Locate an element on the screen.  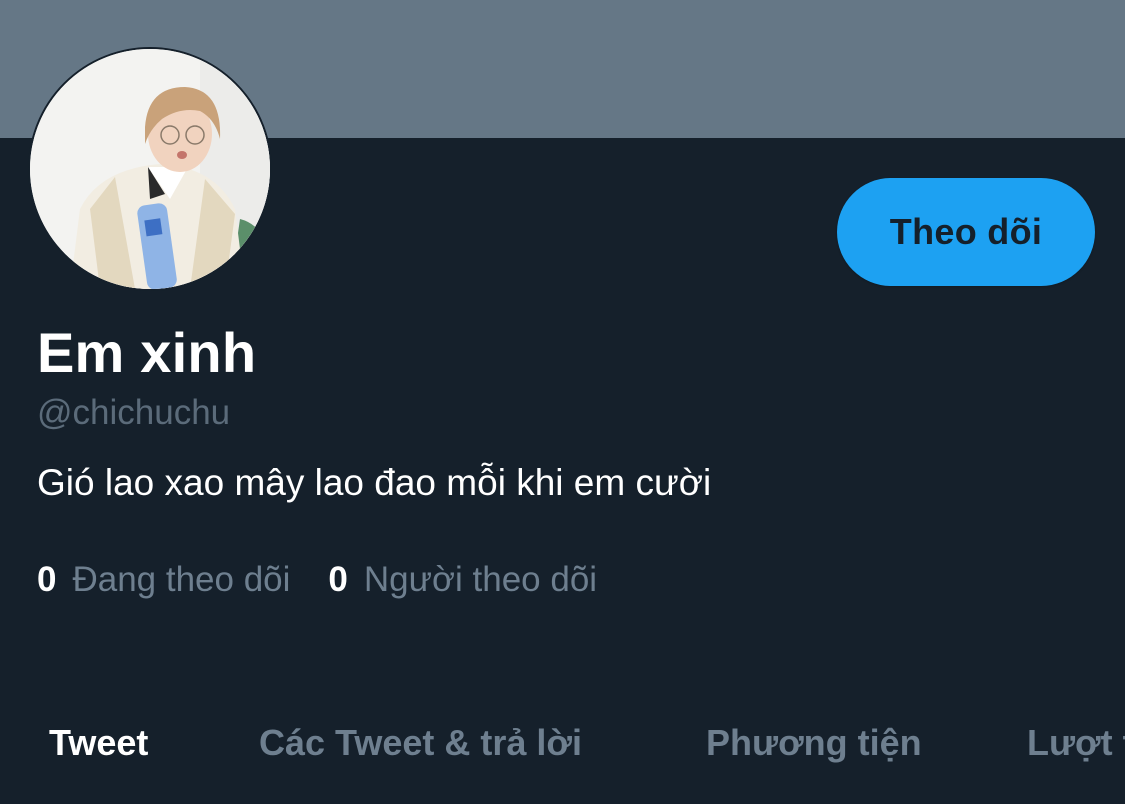
followers-count: 0 is located at coordinates (338, 579).